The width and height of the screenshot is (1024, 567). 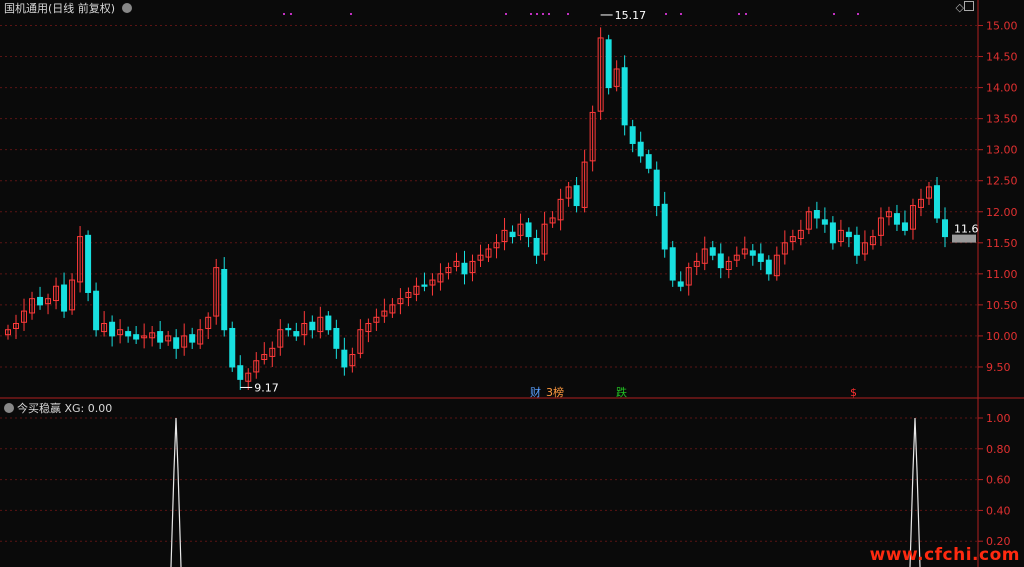 What do you see at coordinates (969, 6) in the screenshot?
I see `window-toggle-icon` at bounding box center [969, 6].